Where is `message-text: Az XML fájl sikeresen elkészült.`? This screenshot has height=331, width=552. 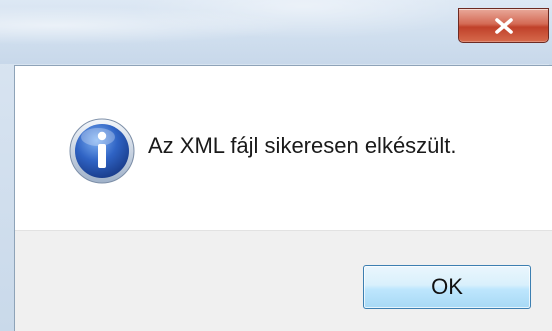 message-text: Az XML fájl sikeresen elkészült. is located at coordinates (302, 145).